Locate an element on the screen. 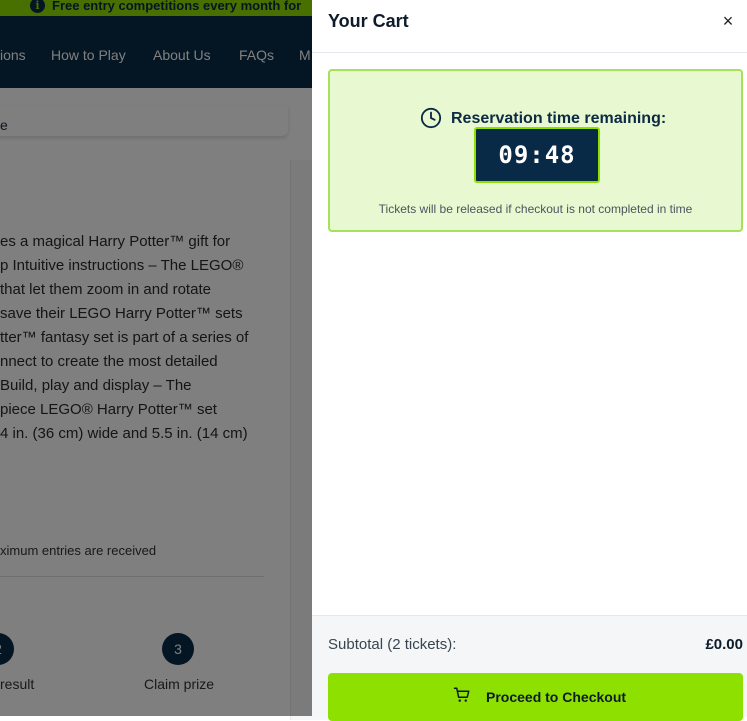 This screenshot has width=747, height=721. proceed-to-checkout-button: Proceed to Checkout is located at coordinates (535, 697).